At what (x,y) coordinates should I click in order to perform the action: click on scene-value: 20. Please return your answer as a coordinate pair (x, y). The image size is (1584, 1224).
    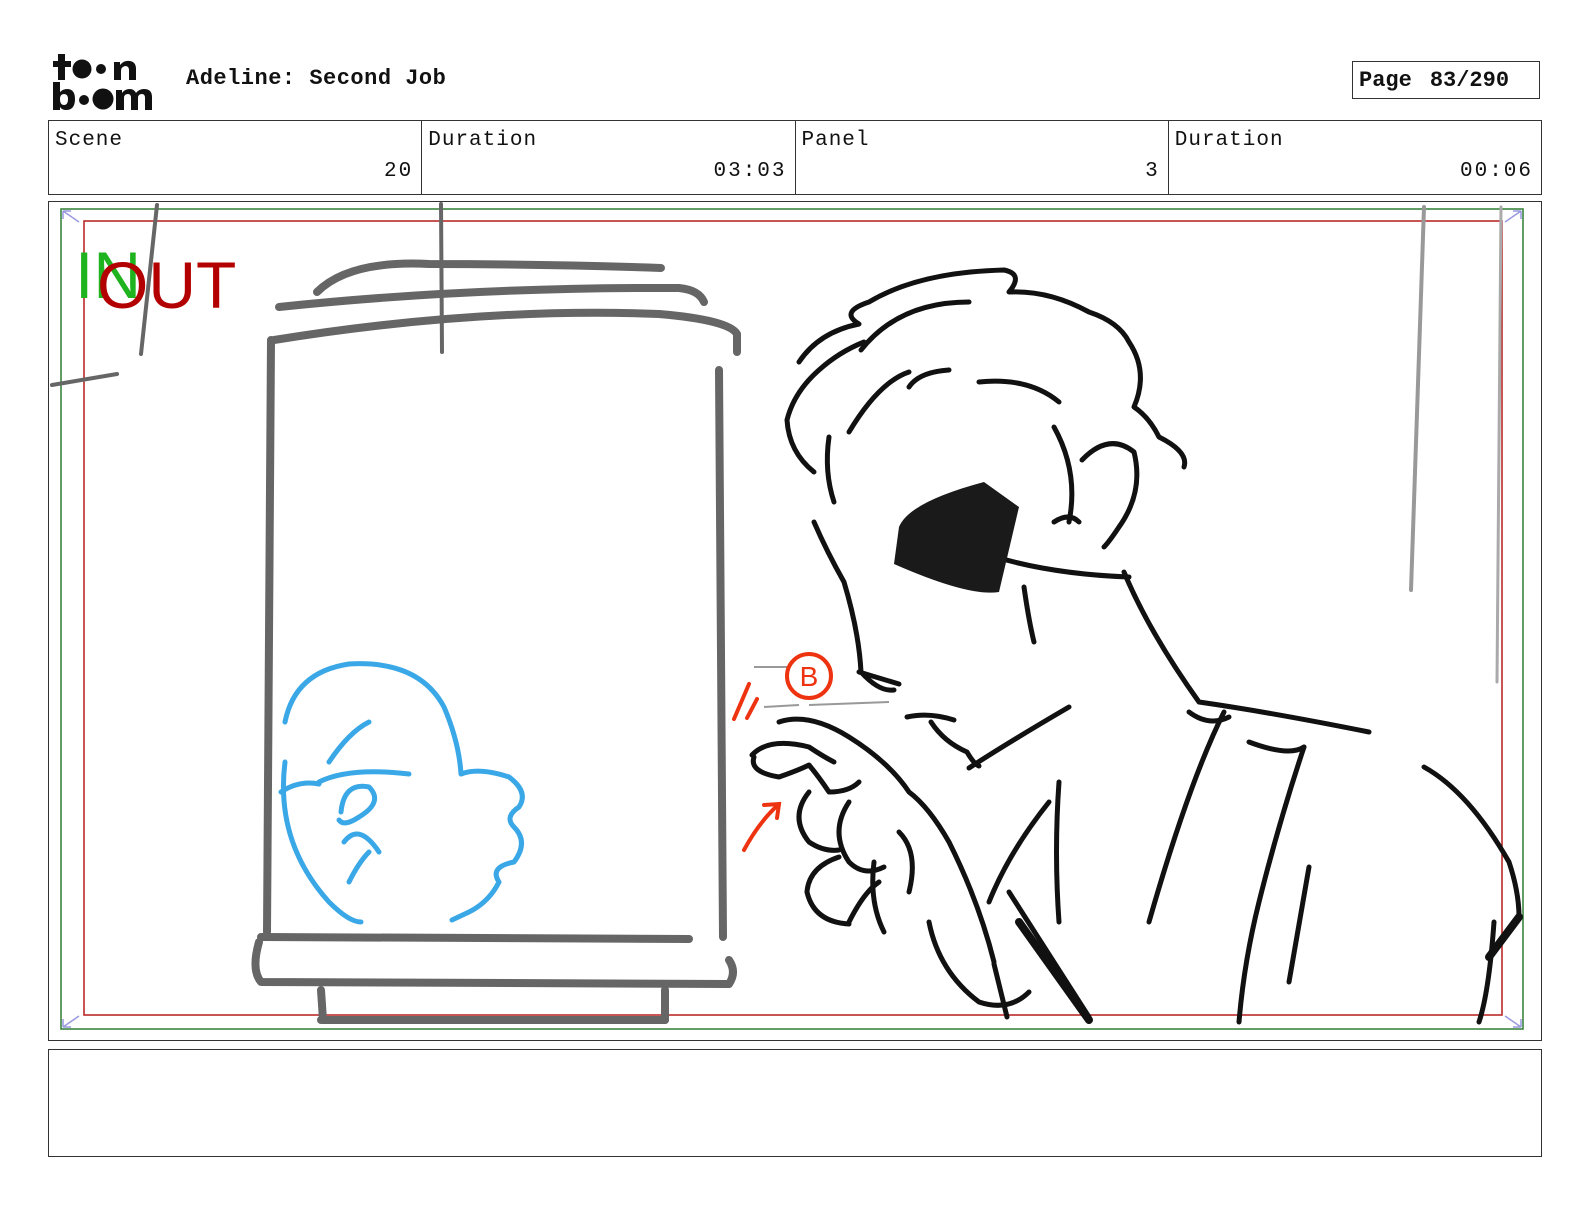
    Looking at the image, I should click on (399, 171).